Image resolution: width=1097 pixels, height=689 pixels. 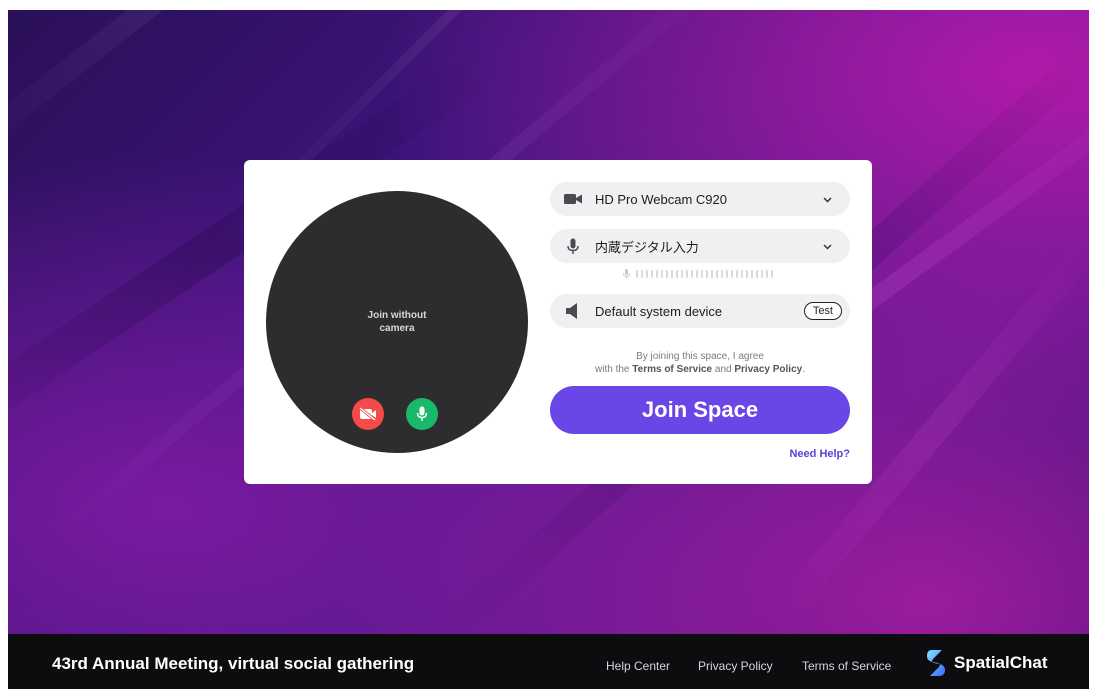 I want to click on brand: SpatialChat, so click(x=987, y=663).